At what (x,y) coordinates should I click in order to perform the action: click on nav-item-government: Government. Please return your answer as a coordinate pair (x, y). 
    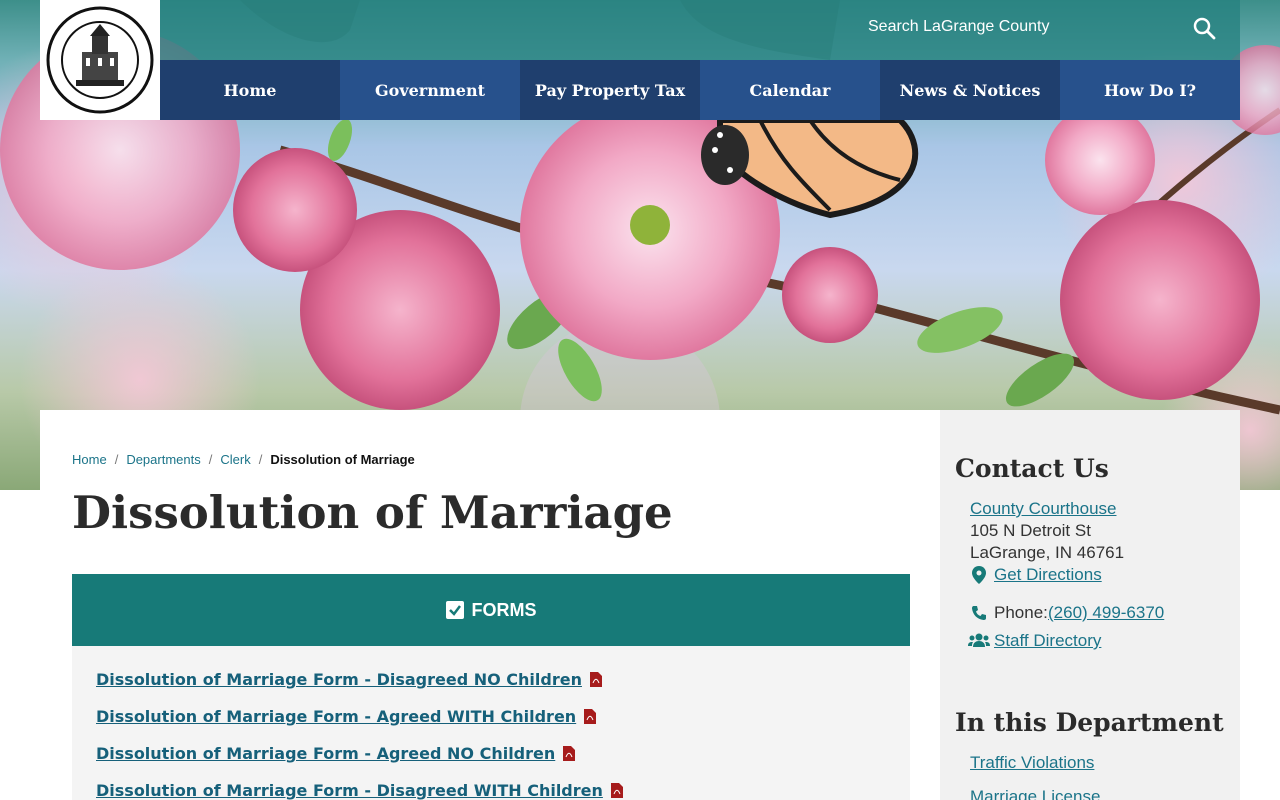
    Looking at the image, I should click on (430, 90).